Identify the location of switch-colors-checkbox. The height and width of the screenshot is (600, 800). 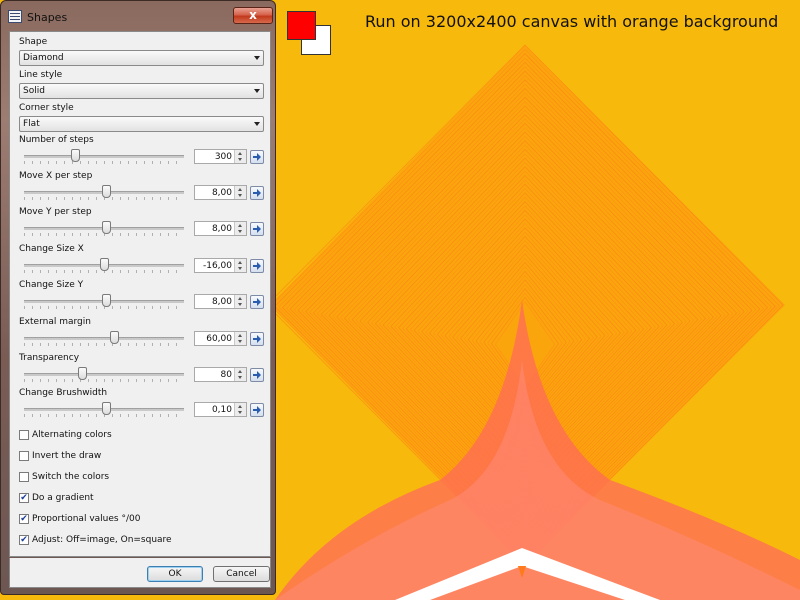
(24, 477).